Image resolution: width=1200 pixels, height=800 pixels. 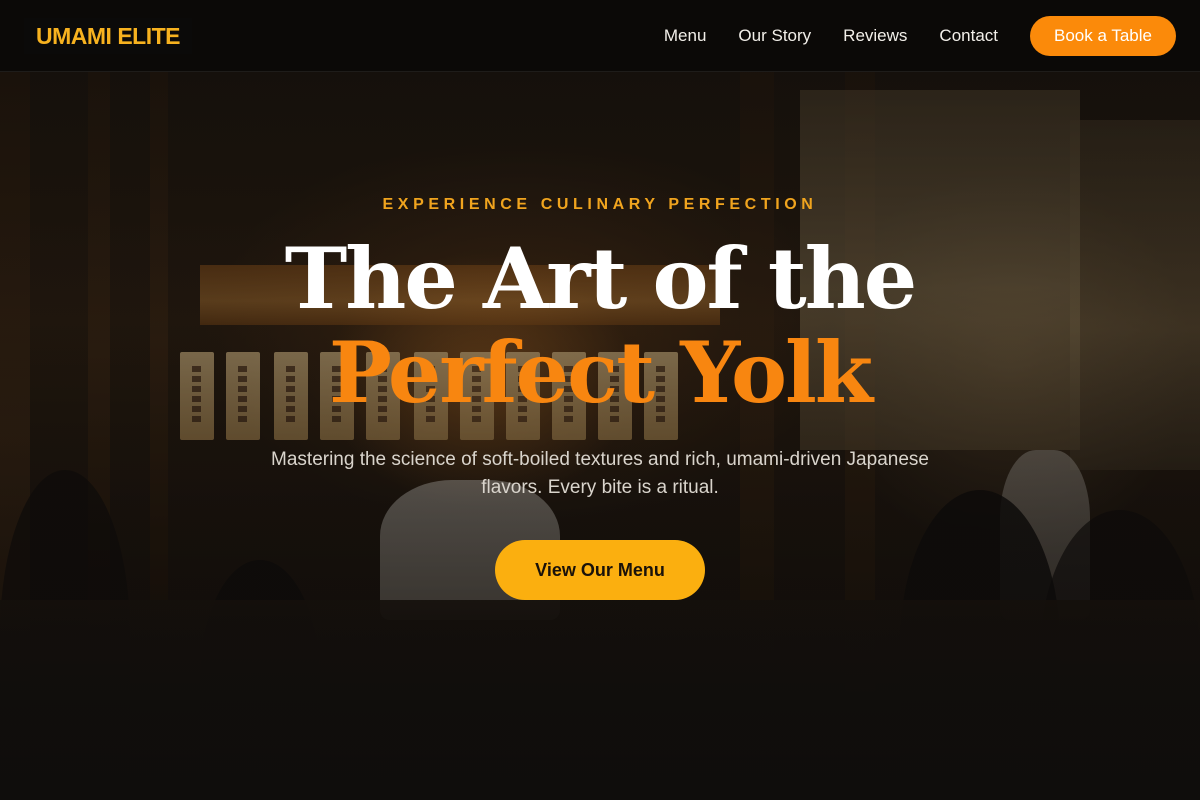 I want to click on brand-logo: UMAMI ELITE, so click(x=108, y=36).